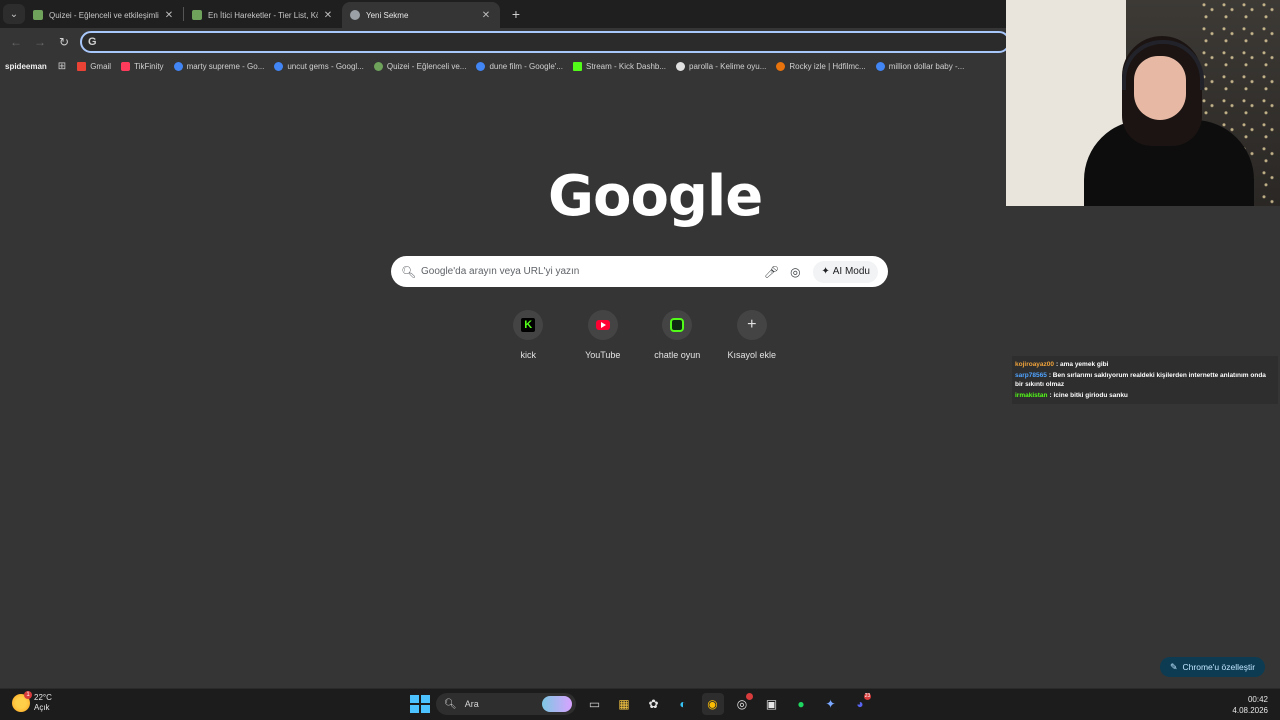 This screenshot has height=720, width=1280. What do you see at coordinates (712, 704) in the screenshot?
I see `chrome-icon: ◉` at bounding box center [712, 704].